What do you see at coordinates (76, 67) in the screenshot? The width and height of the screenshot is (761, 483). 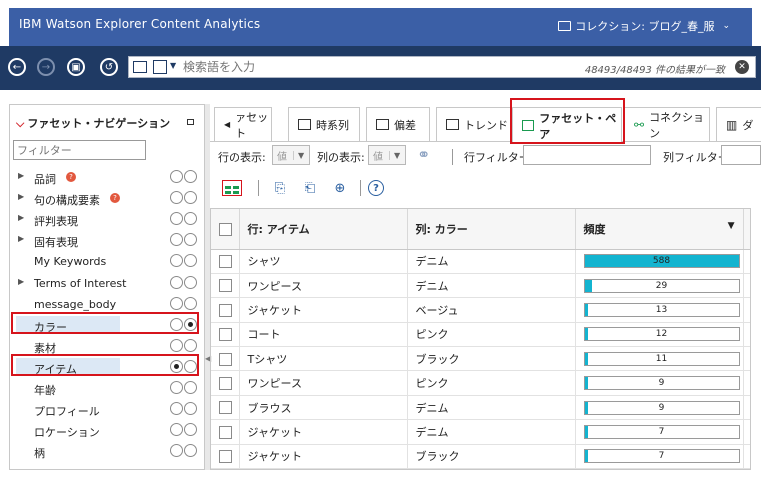 I see `home-icon: ▣` at bounding box center [76, 67].